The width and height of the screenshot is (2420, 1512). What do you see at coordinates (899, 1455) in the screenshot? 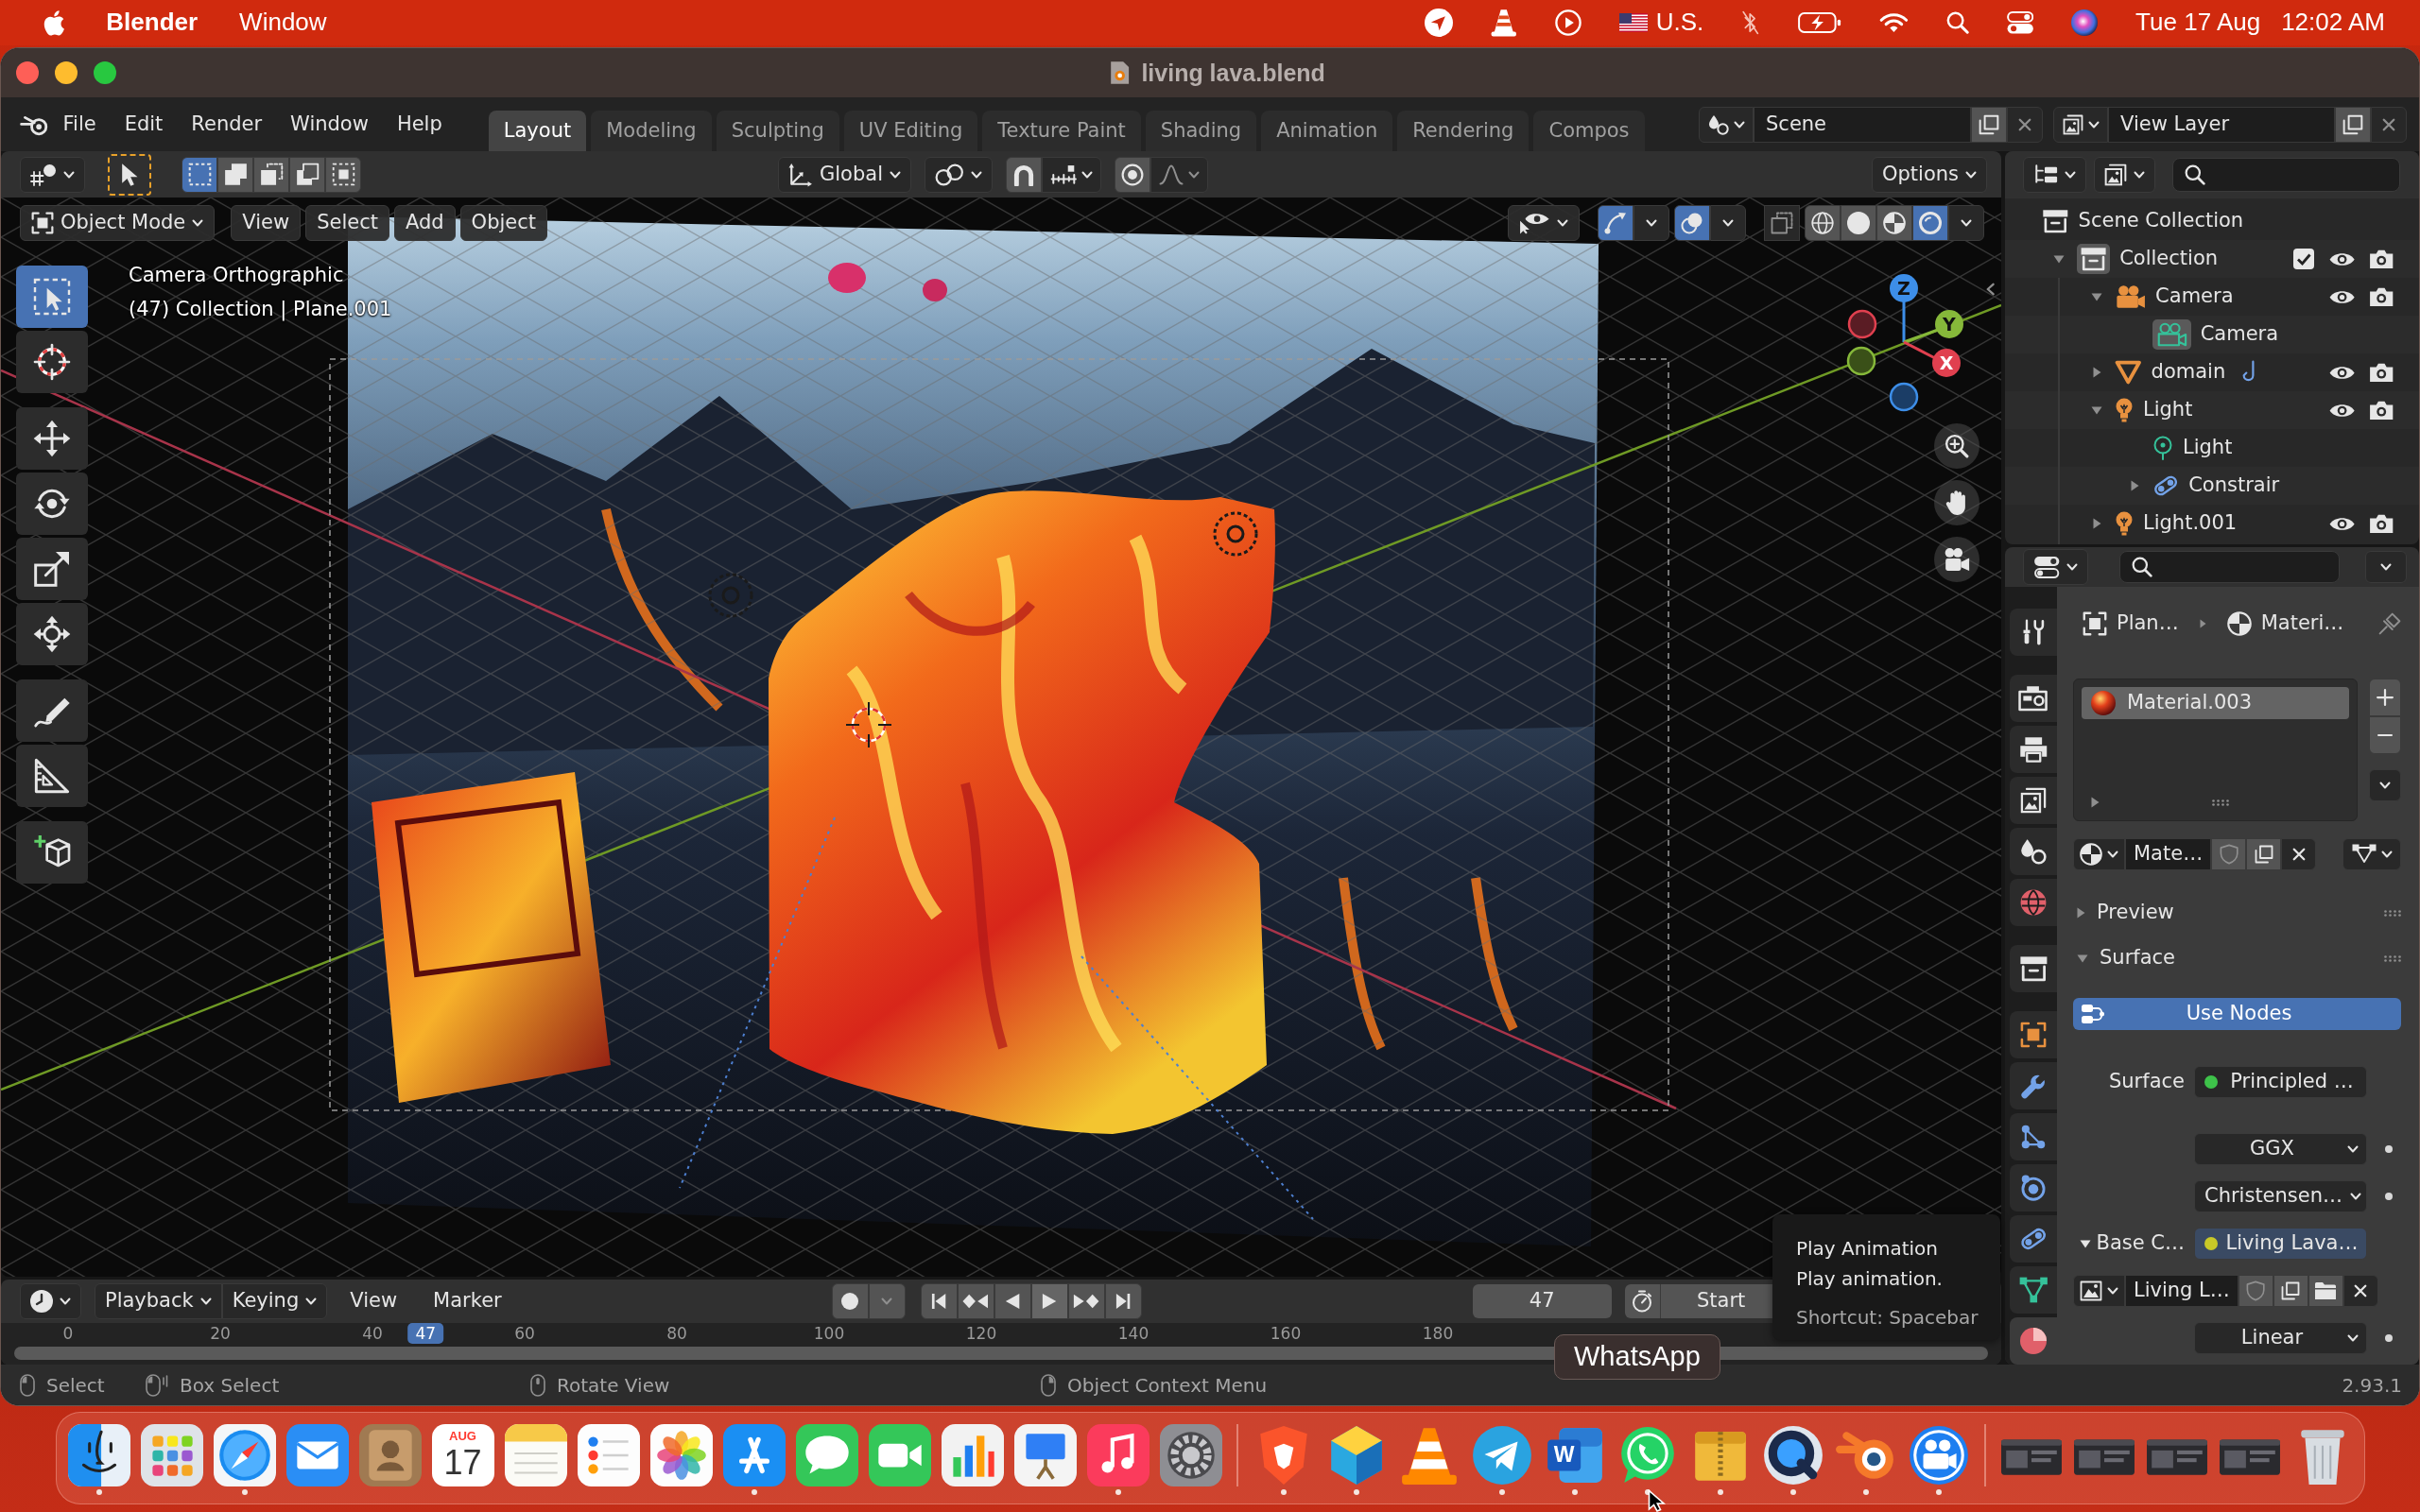
I see `video-camera-icon` at bounding box center [899, 1455].